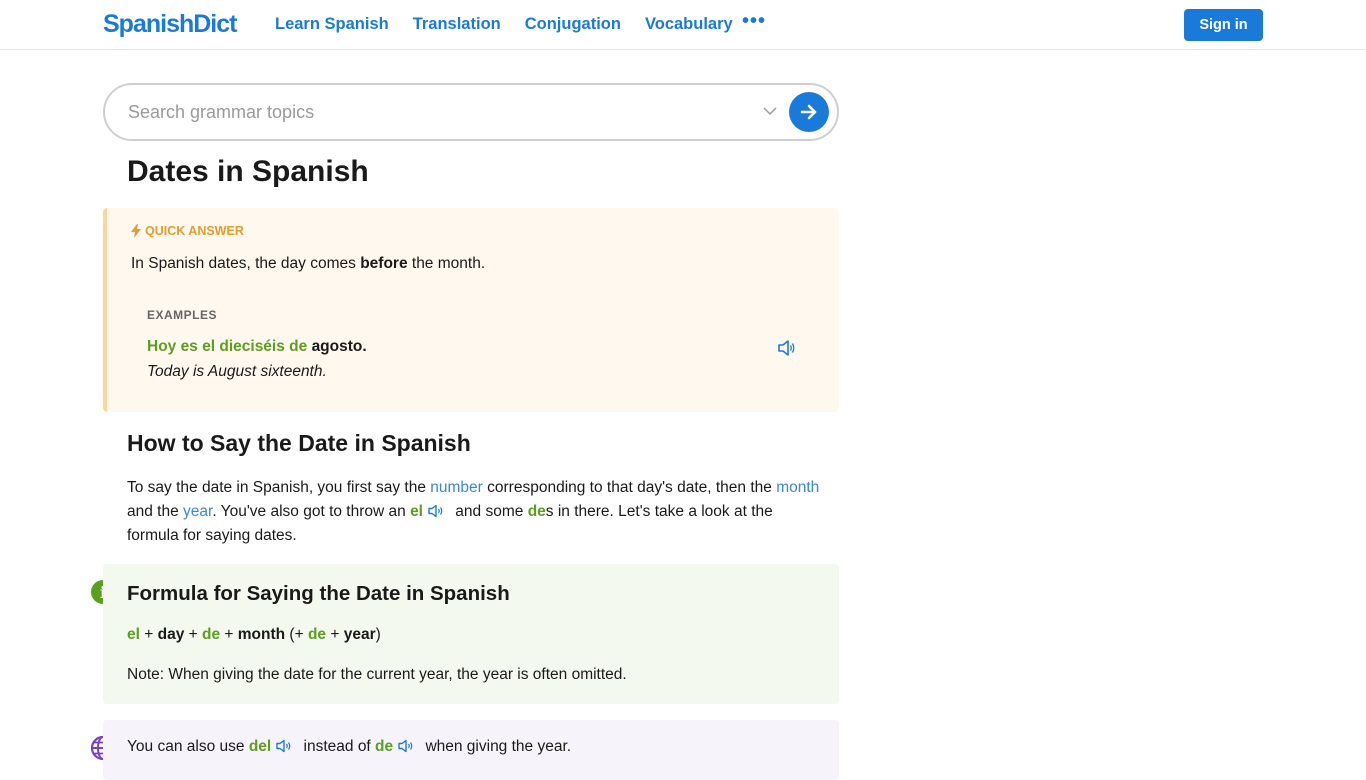 The height and width of the screenshot is (780, 1366). Describe the element at coordinates (187, 231) in the screenshot. I see `quick-answer-label: QUICK ANSWER` at that location.